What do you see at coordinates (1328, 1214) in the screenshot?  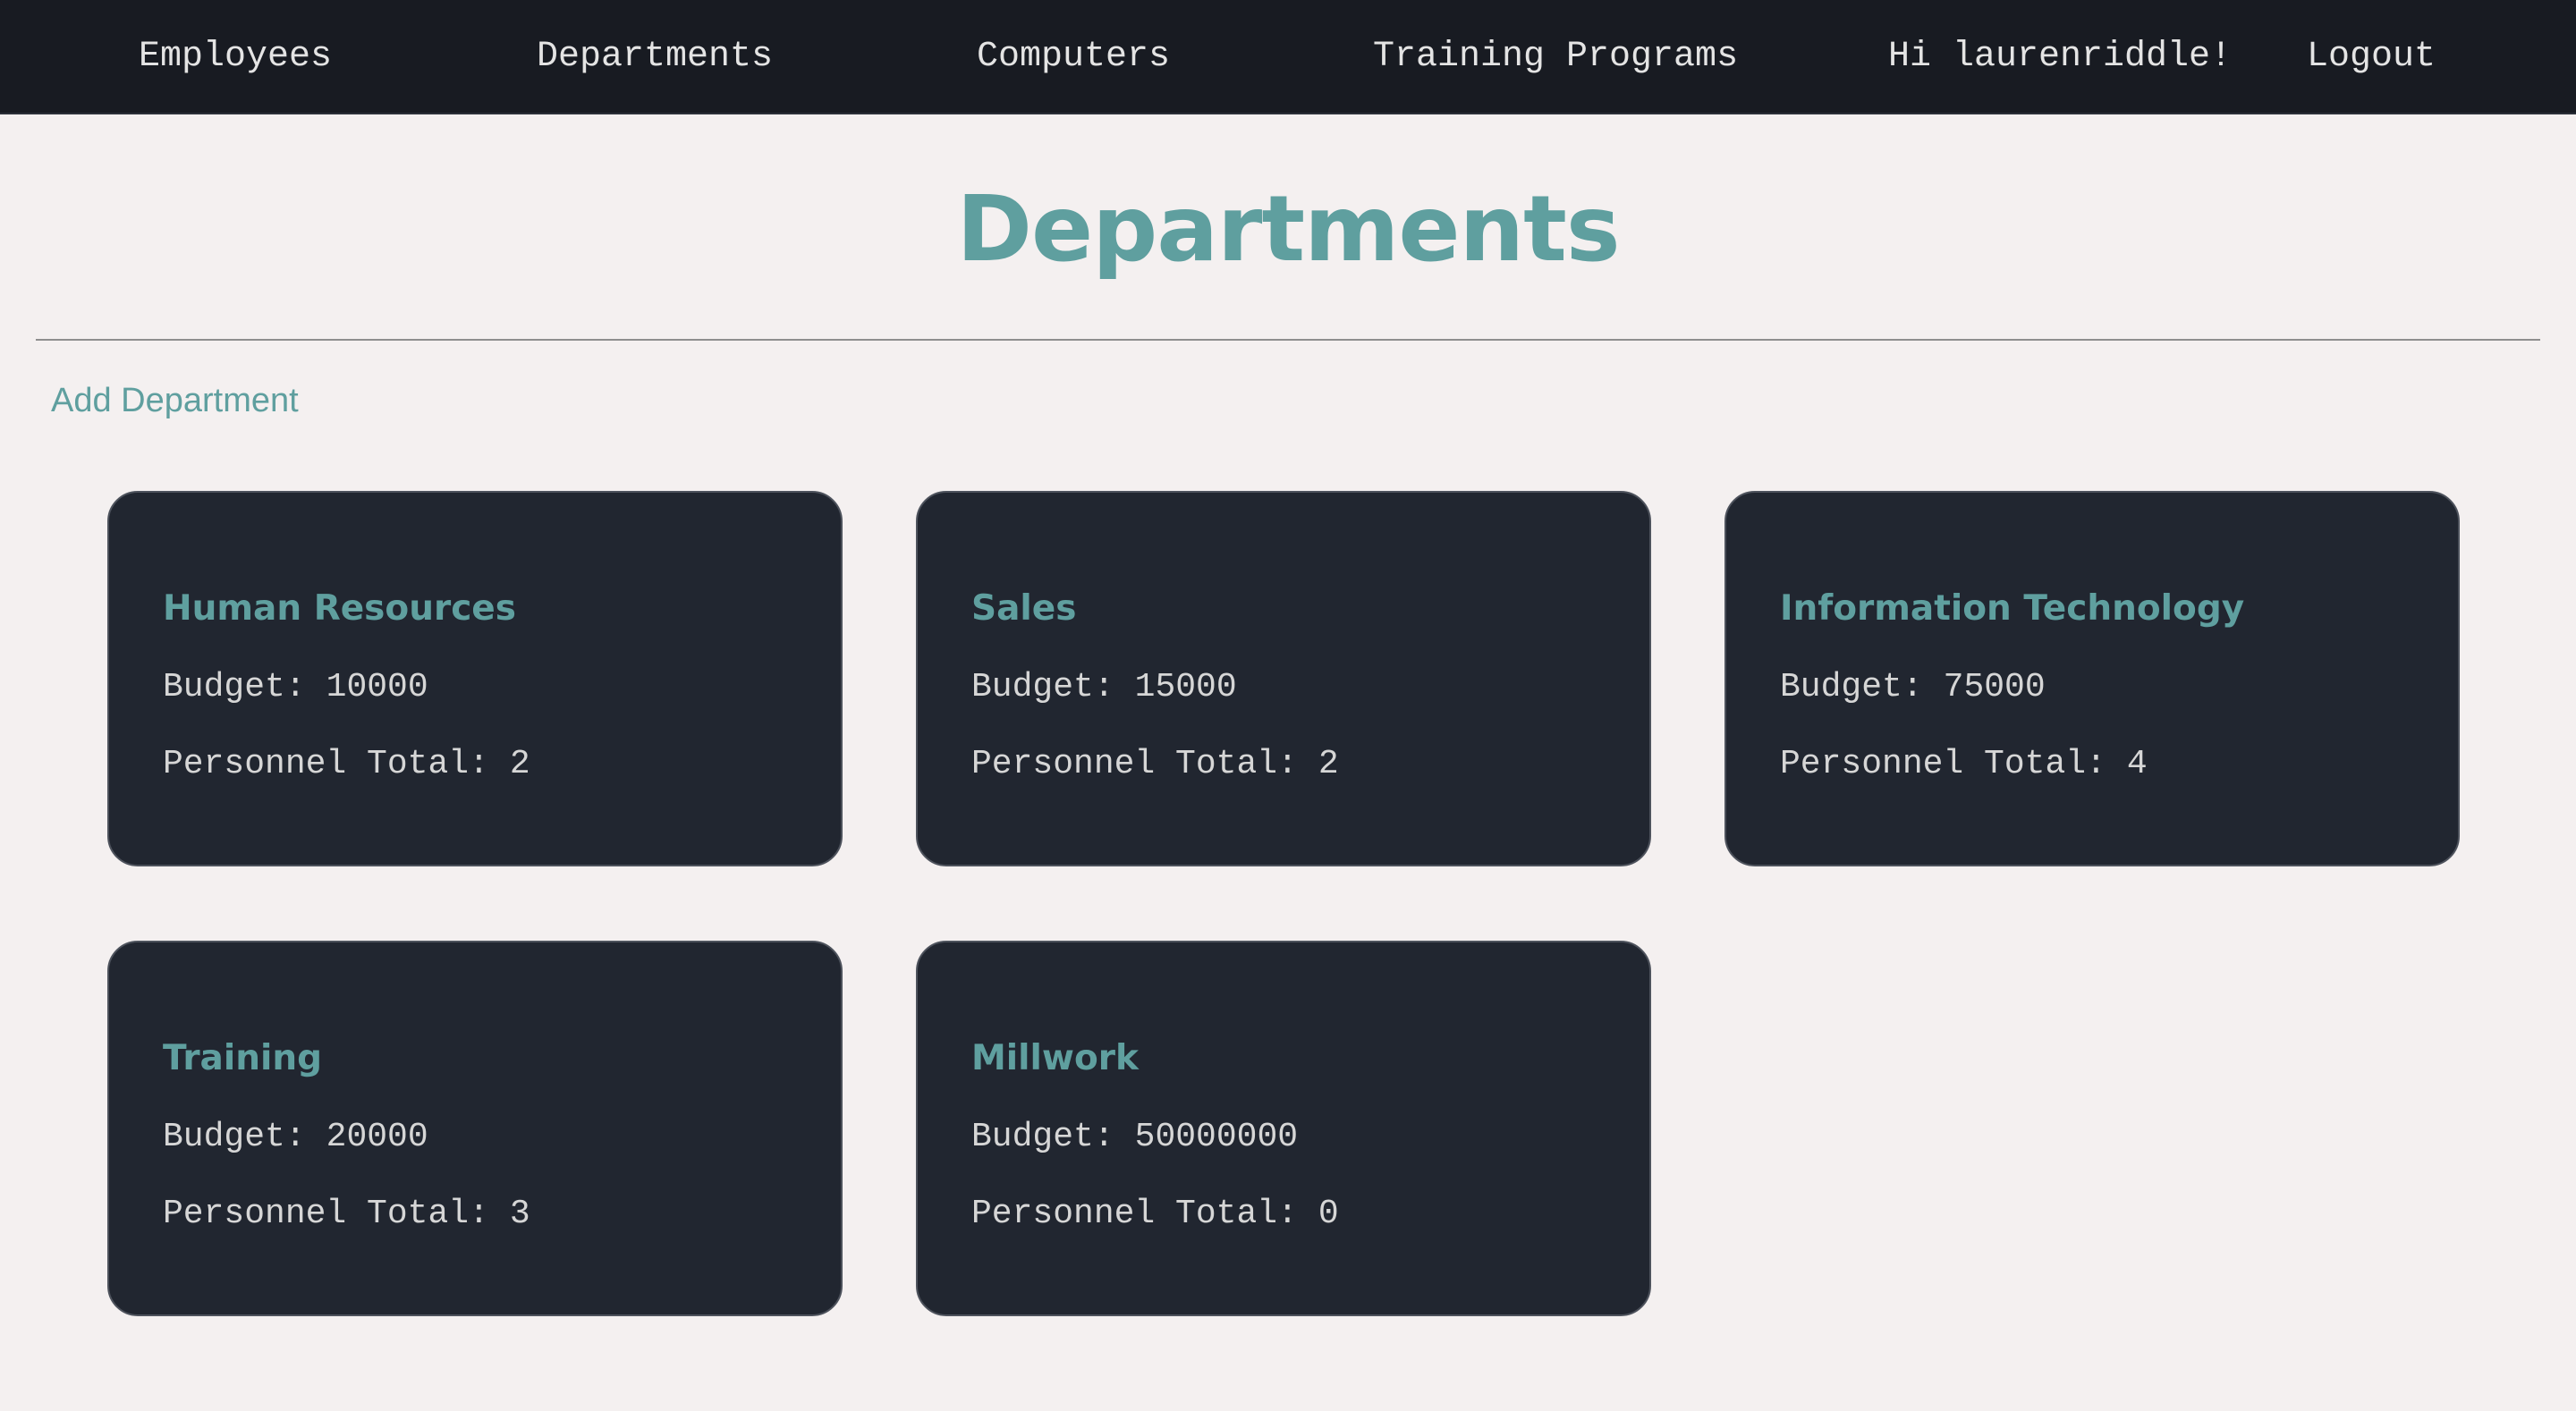 I see `personnel-value: 0` at bounding box center [1328, 1214].